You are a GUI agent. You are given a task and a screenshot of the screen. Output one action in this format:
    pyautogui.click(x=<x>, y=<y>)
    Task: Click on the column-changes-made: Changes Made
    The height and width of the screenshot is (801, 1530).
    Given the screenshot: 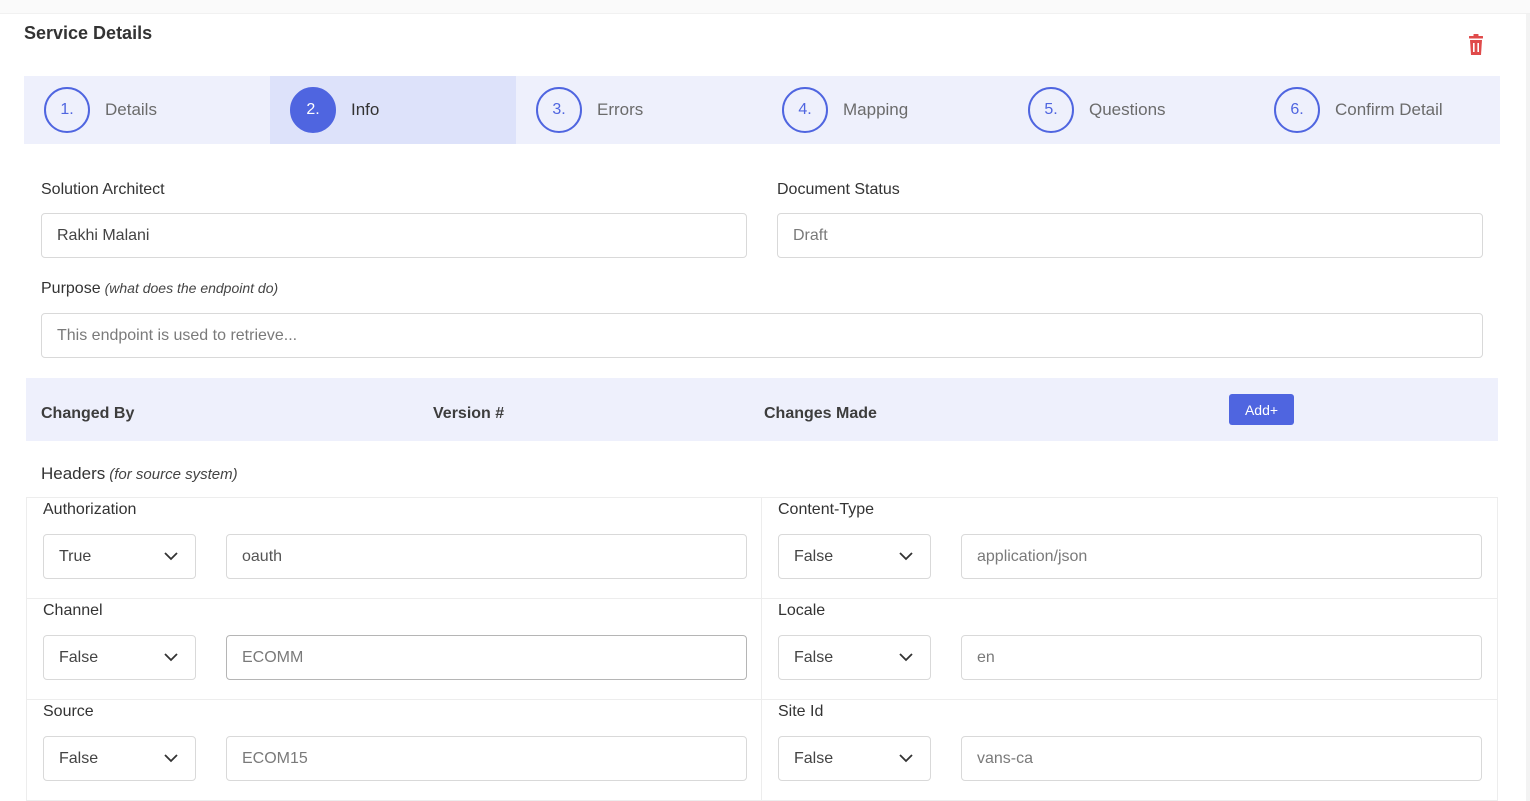 What is the action you would take?
    pyautogui.click(x=820, y=413)
    